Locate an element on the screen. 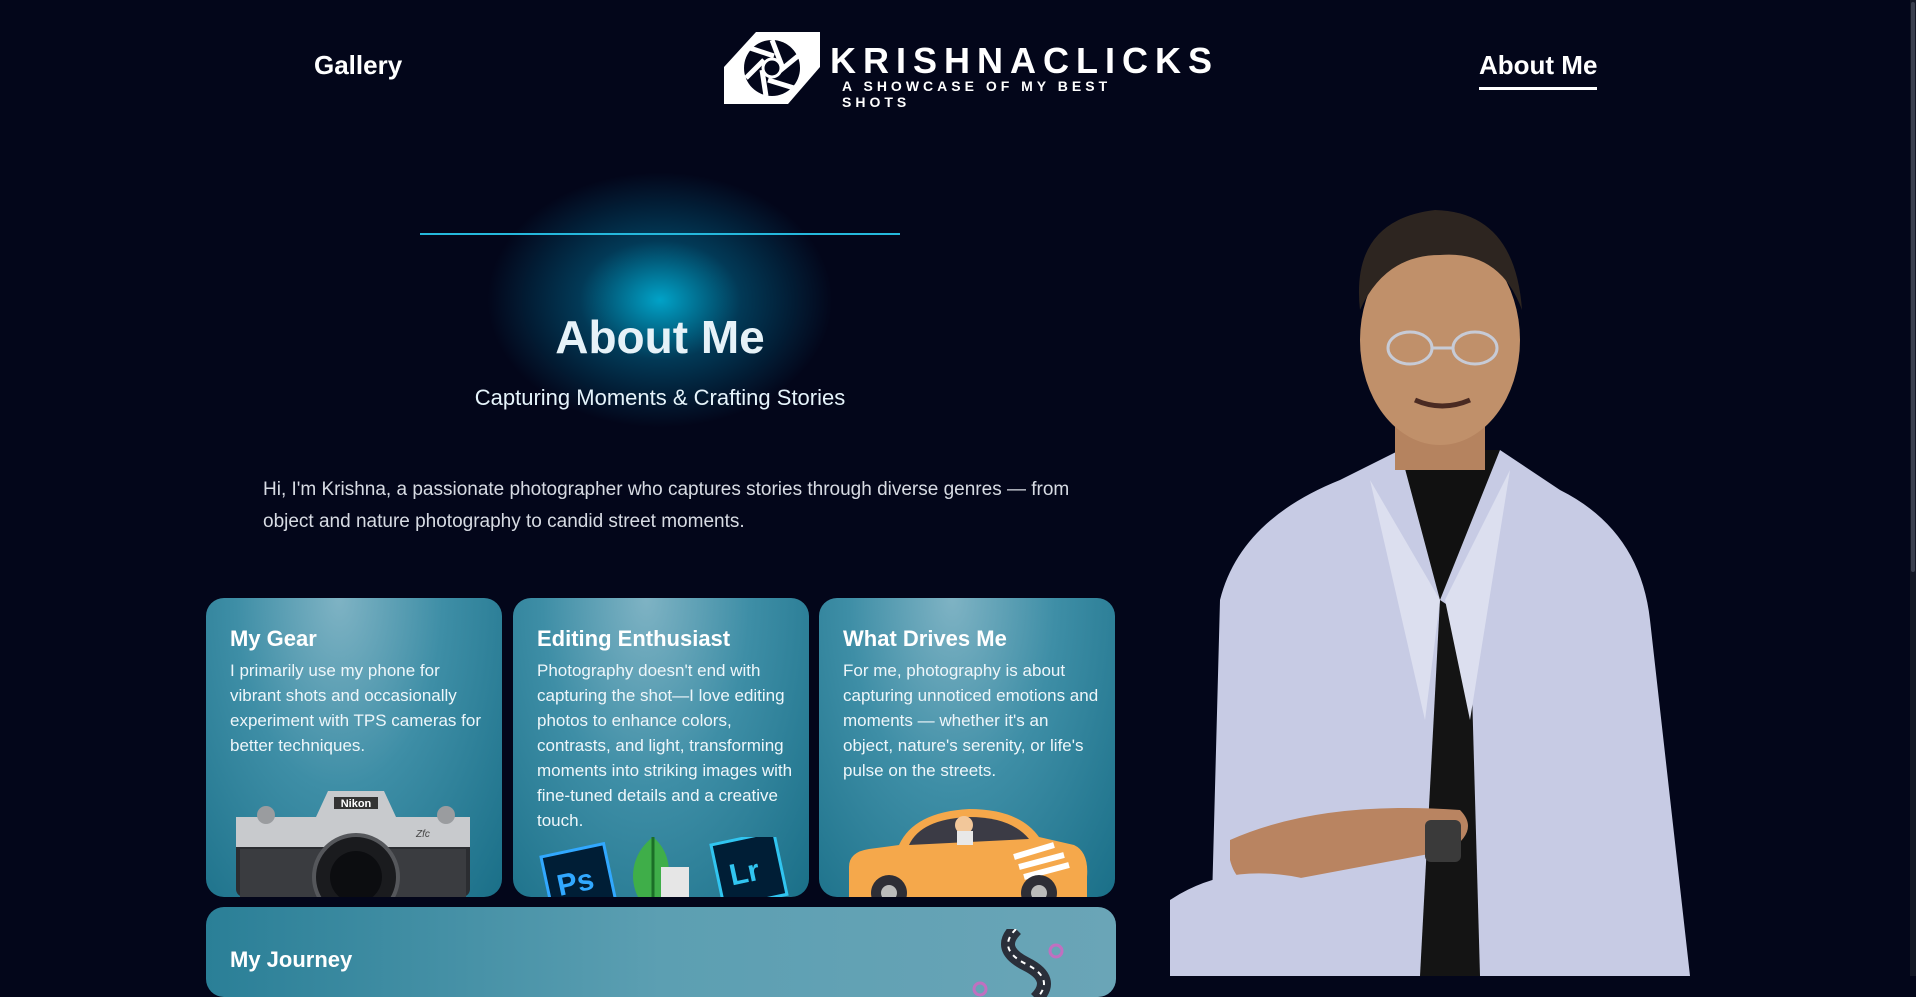  nav-about-link: About Me is located at coordinates (1538, 70).